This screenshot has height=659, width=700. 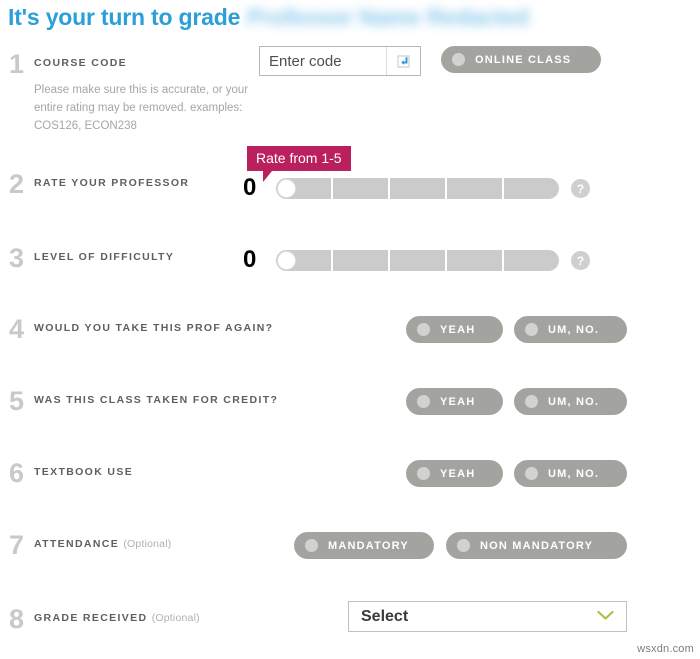 I want to click on online-class-button: ONLINE CLASS, so click(x=521, y=59).